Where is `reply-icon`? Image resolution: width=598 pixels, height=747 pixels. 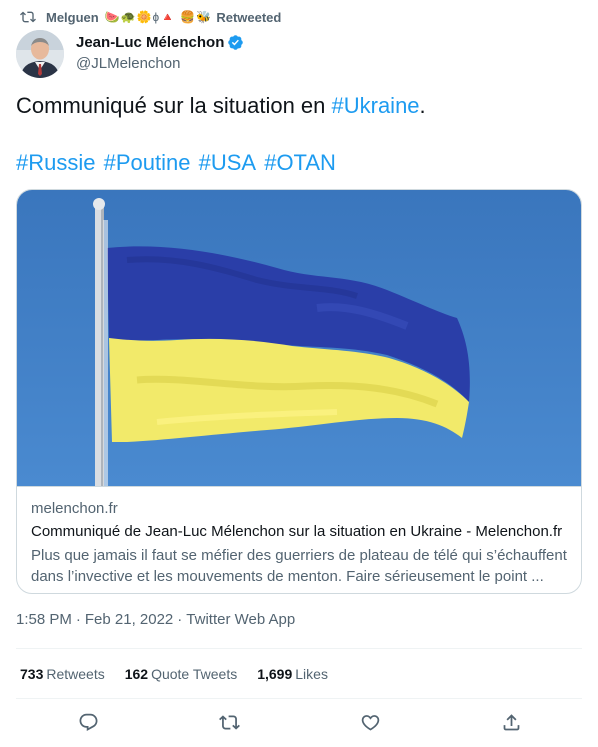 reply-icon is located at coordinates (88, 722).